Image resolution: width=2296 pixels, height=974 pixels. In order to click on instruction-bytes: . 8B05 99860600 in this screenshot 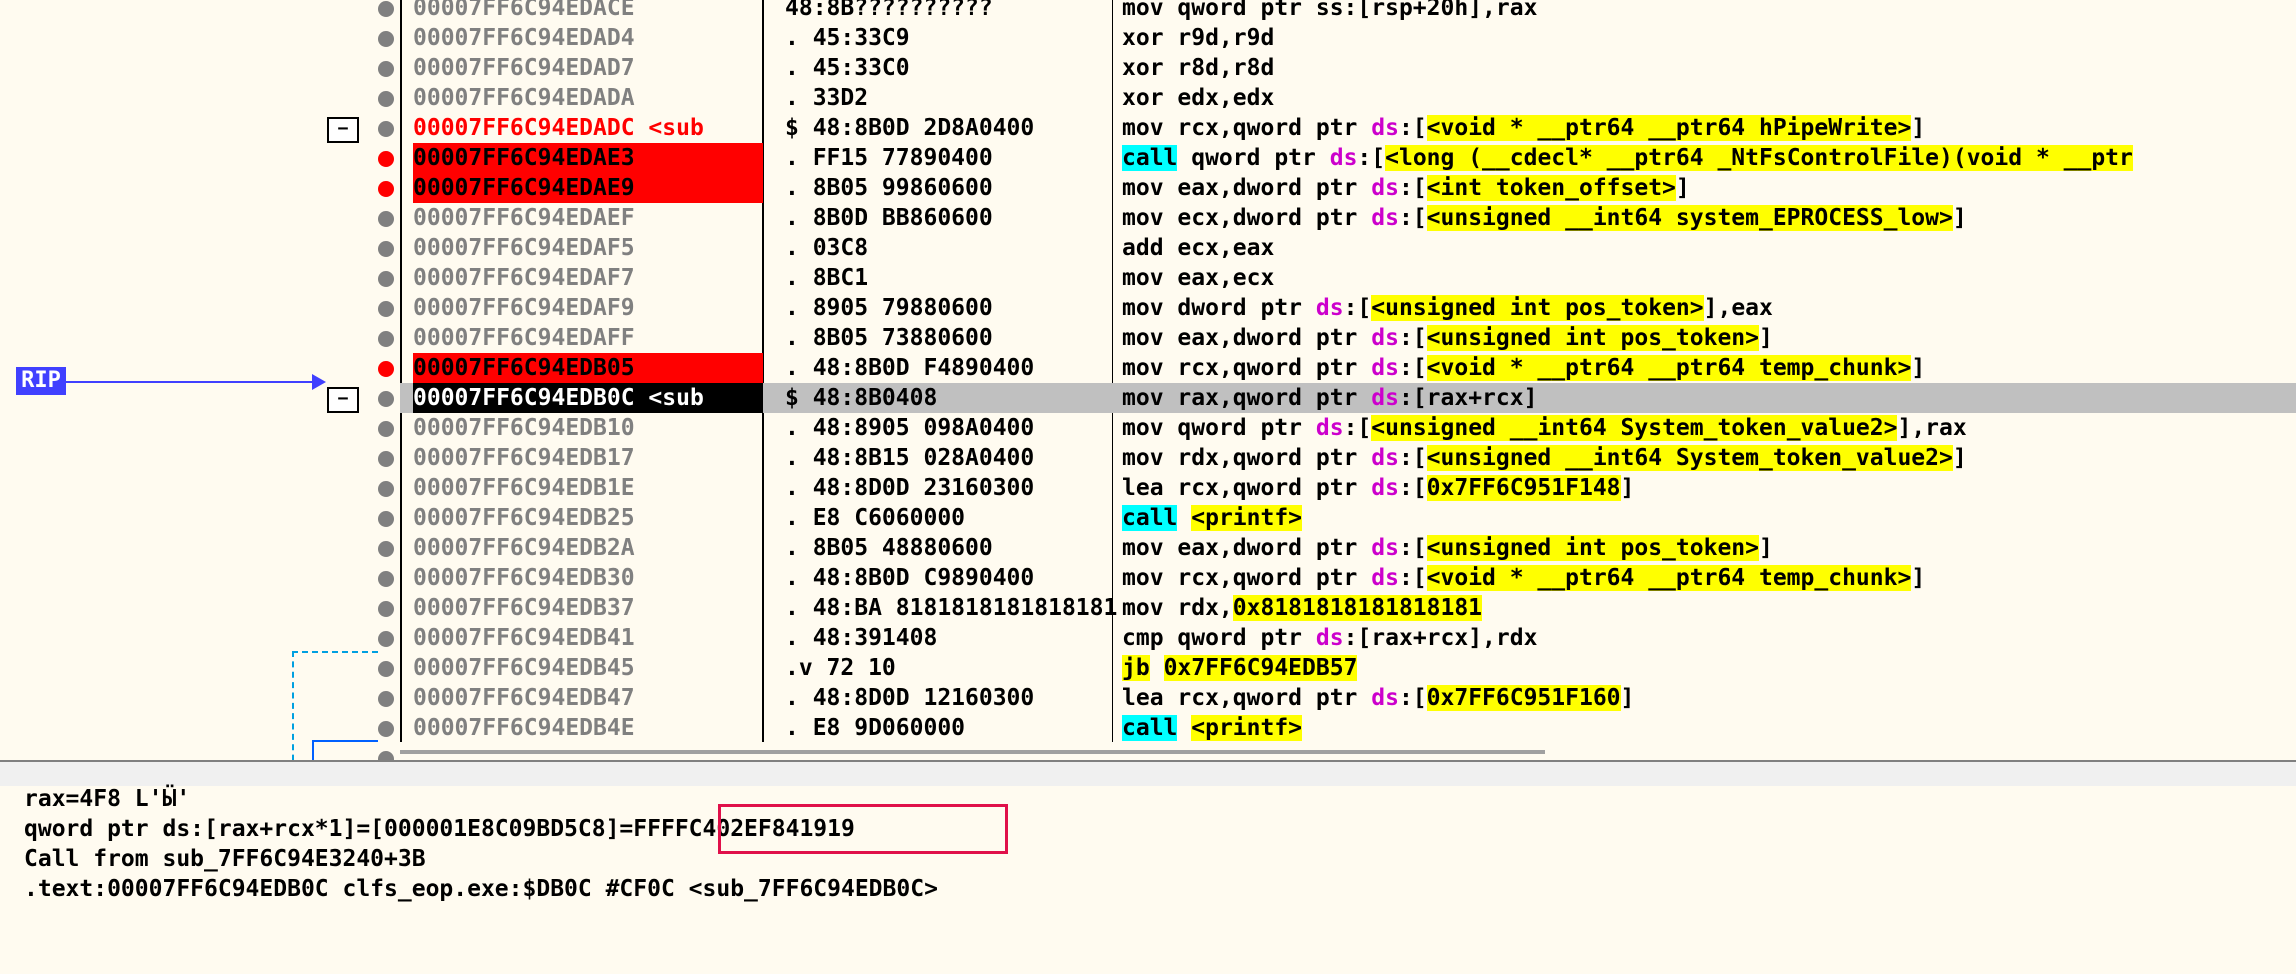, I will do `click(889, 188)`.